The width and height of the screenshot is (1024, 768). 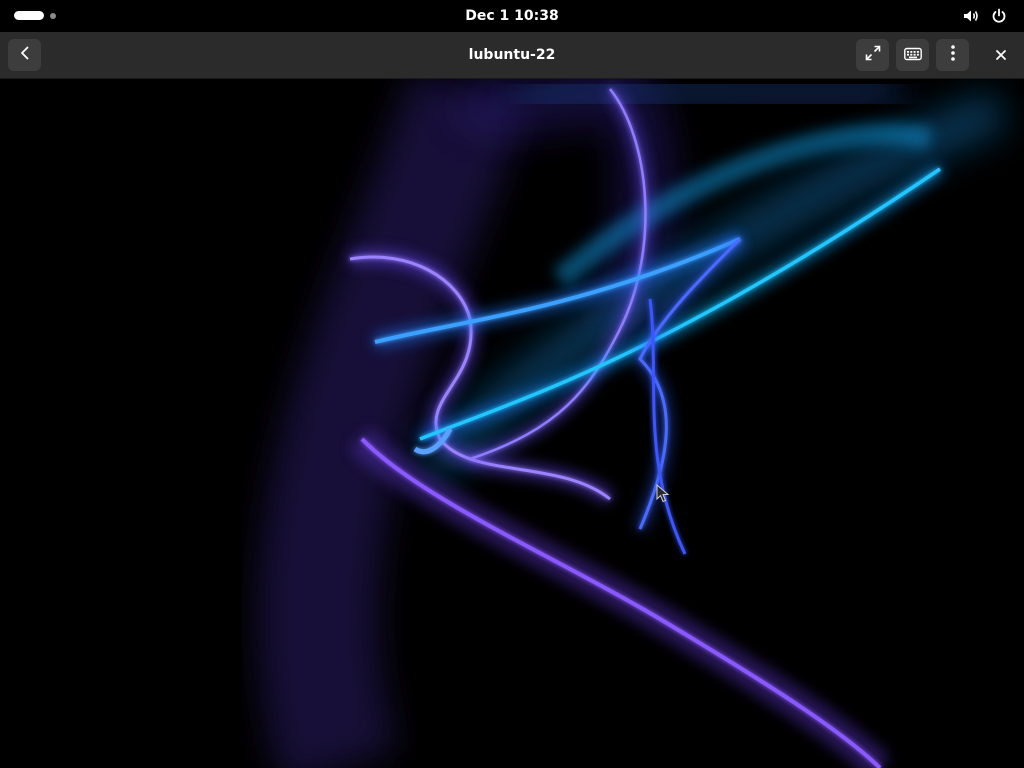 I want to click on clock: Dec 1 10:38, so click(x=511, y=16).